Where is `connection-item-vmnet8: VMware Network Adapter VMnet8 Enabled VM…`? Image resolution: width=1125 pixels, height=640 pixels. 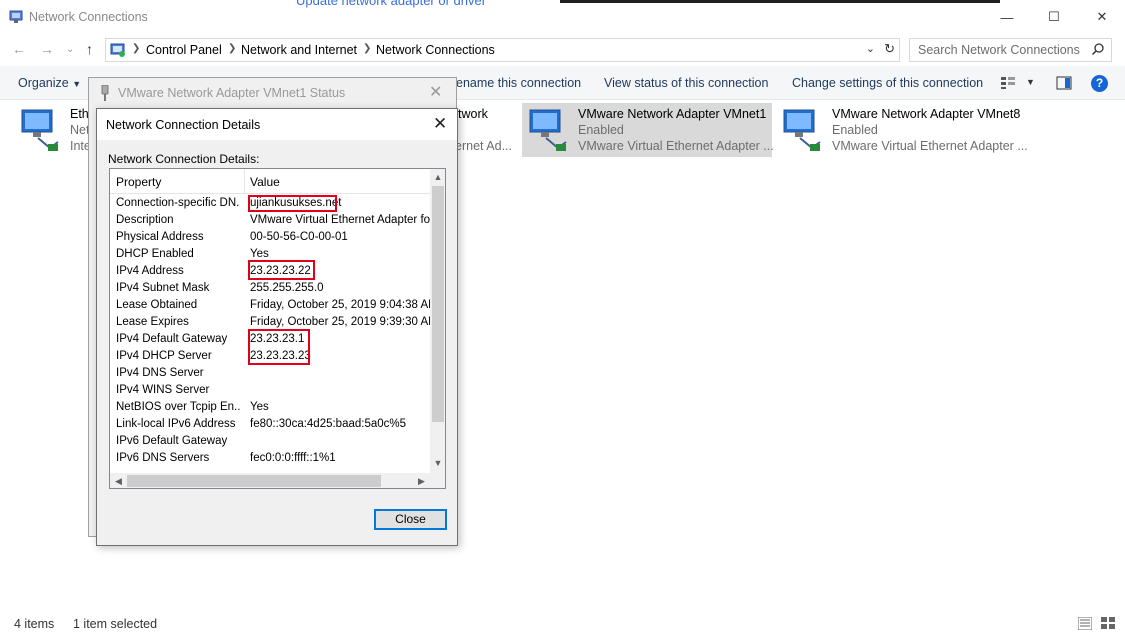
connection-item-vmnet8: VMware Network Adapter VMnet8 Enabled VM… is located at coordinates (902, 130).